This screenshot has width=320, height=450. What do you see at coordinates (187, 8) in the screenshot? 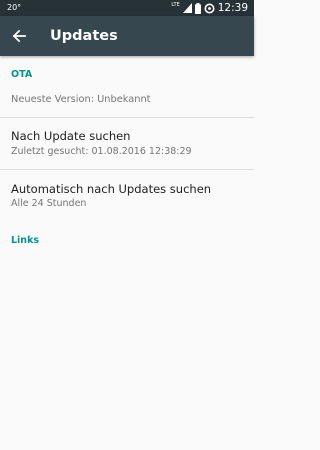
I see `signal-icon` at bounding box center [187, 8].